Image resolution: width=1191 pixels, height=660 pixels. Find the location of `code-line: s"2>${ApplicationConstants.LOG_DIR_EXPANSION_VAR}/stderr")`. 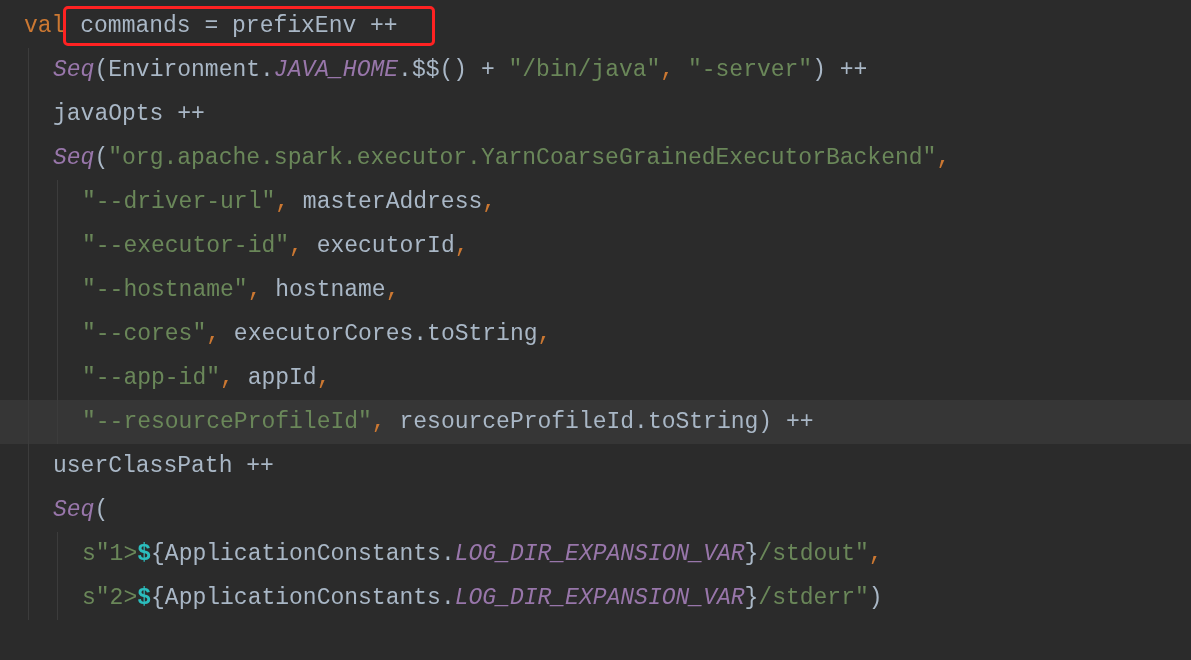

code-line: s"2>${ApplicationConstants.LOG_DIR_EXPANSION_VAR}/stderr") is located at coordinates (482, 598).